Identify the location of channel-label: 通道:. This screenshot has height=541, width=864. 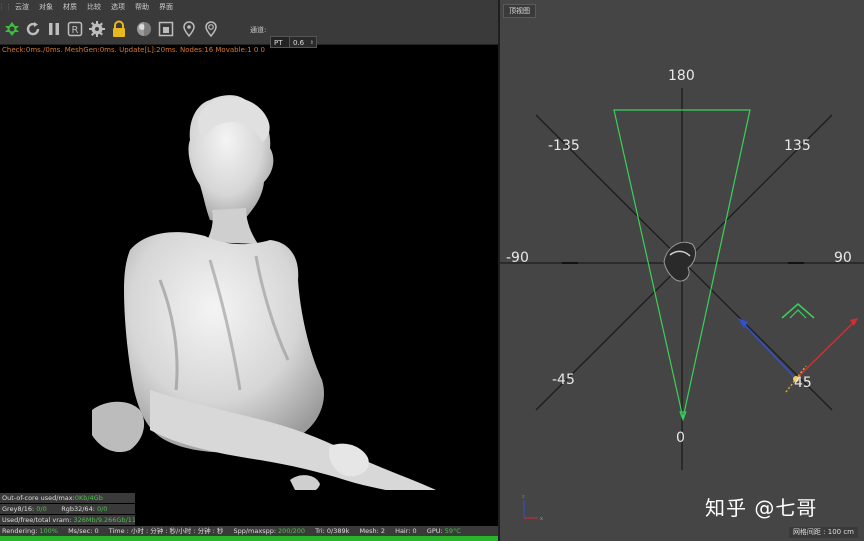
(258, 30).